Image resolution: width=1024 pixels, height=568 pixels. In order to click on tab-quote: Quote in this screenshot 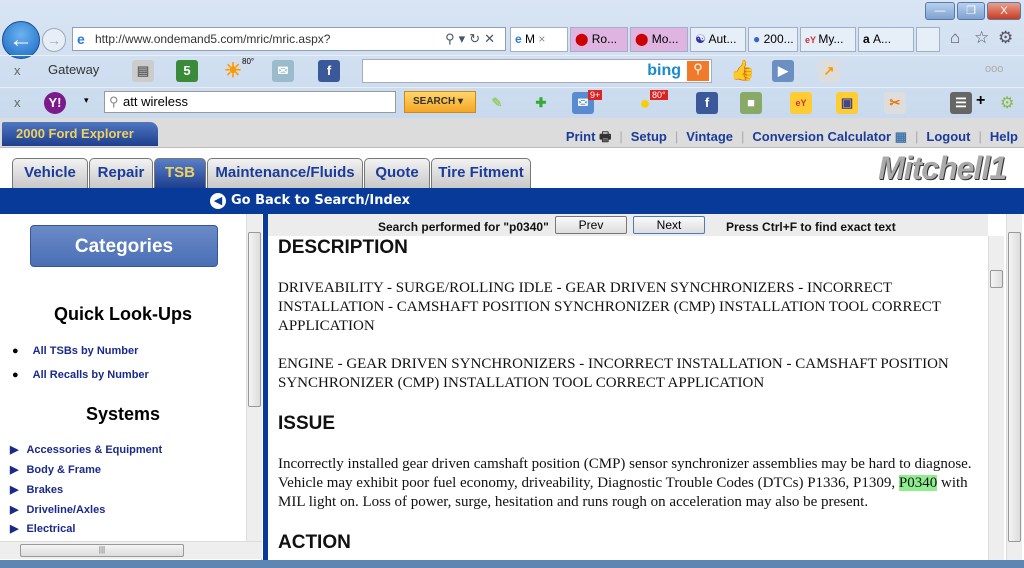, I will do `click(397, 173)`.